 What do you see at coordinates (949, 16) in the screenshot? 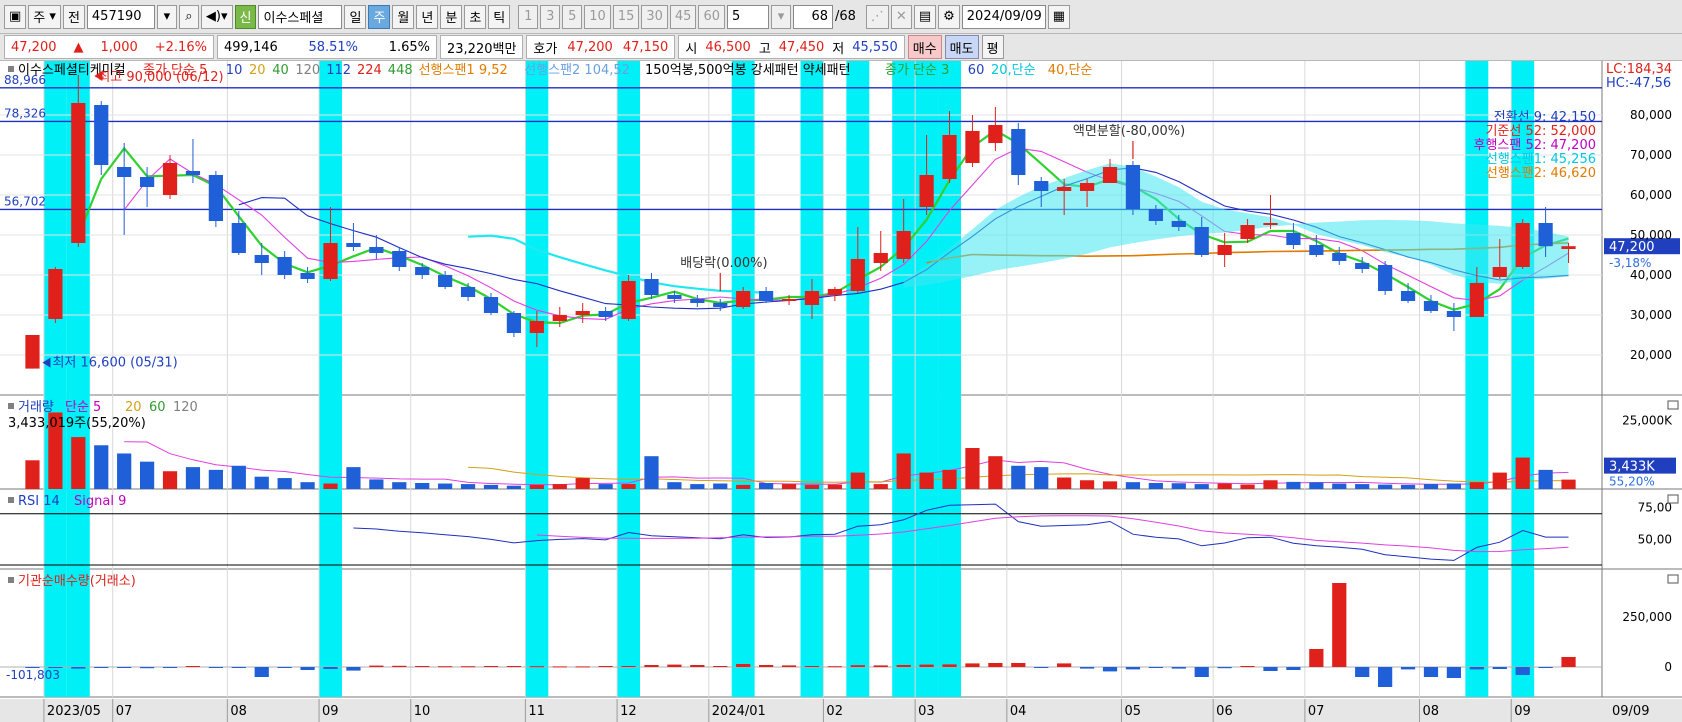
I see `gear-icon: ⚙` at bounding box center [949, 16].